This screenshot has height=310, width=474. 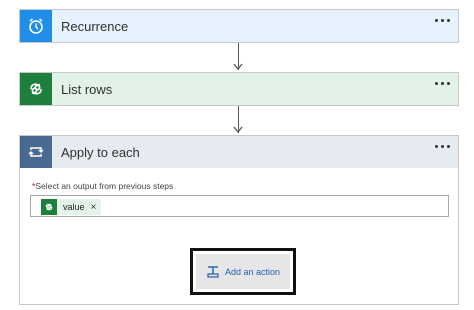 I want to click on list-rows-card: List rows, so click(x=239, y=89).